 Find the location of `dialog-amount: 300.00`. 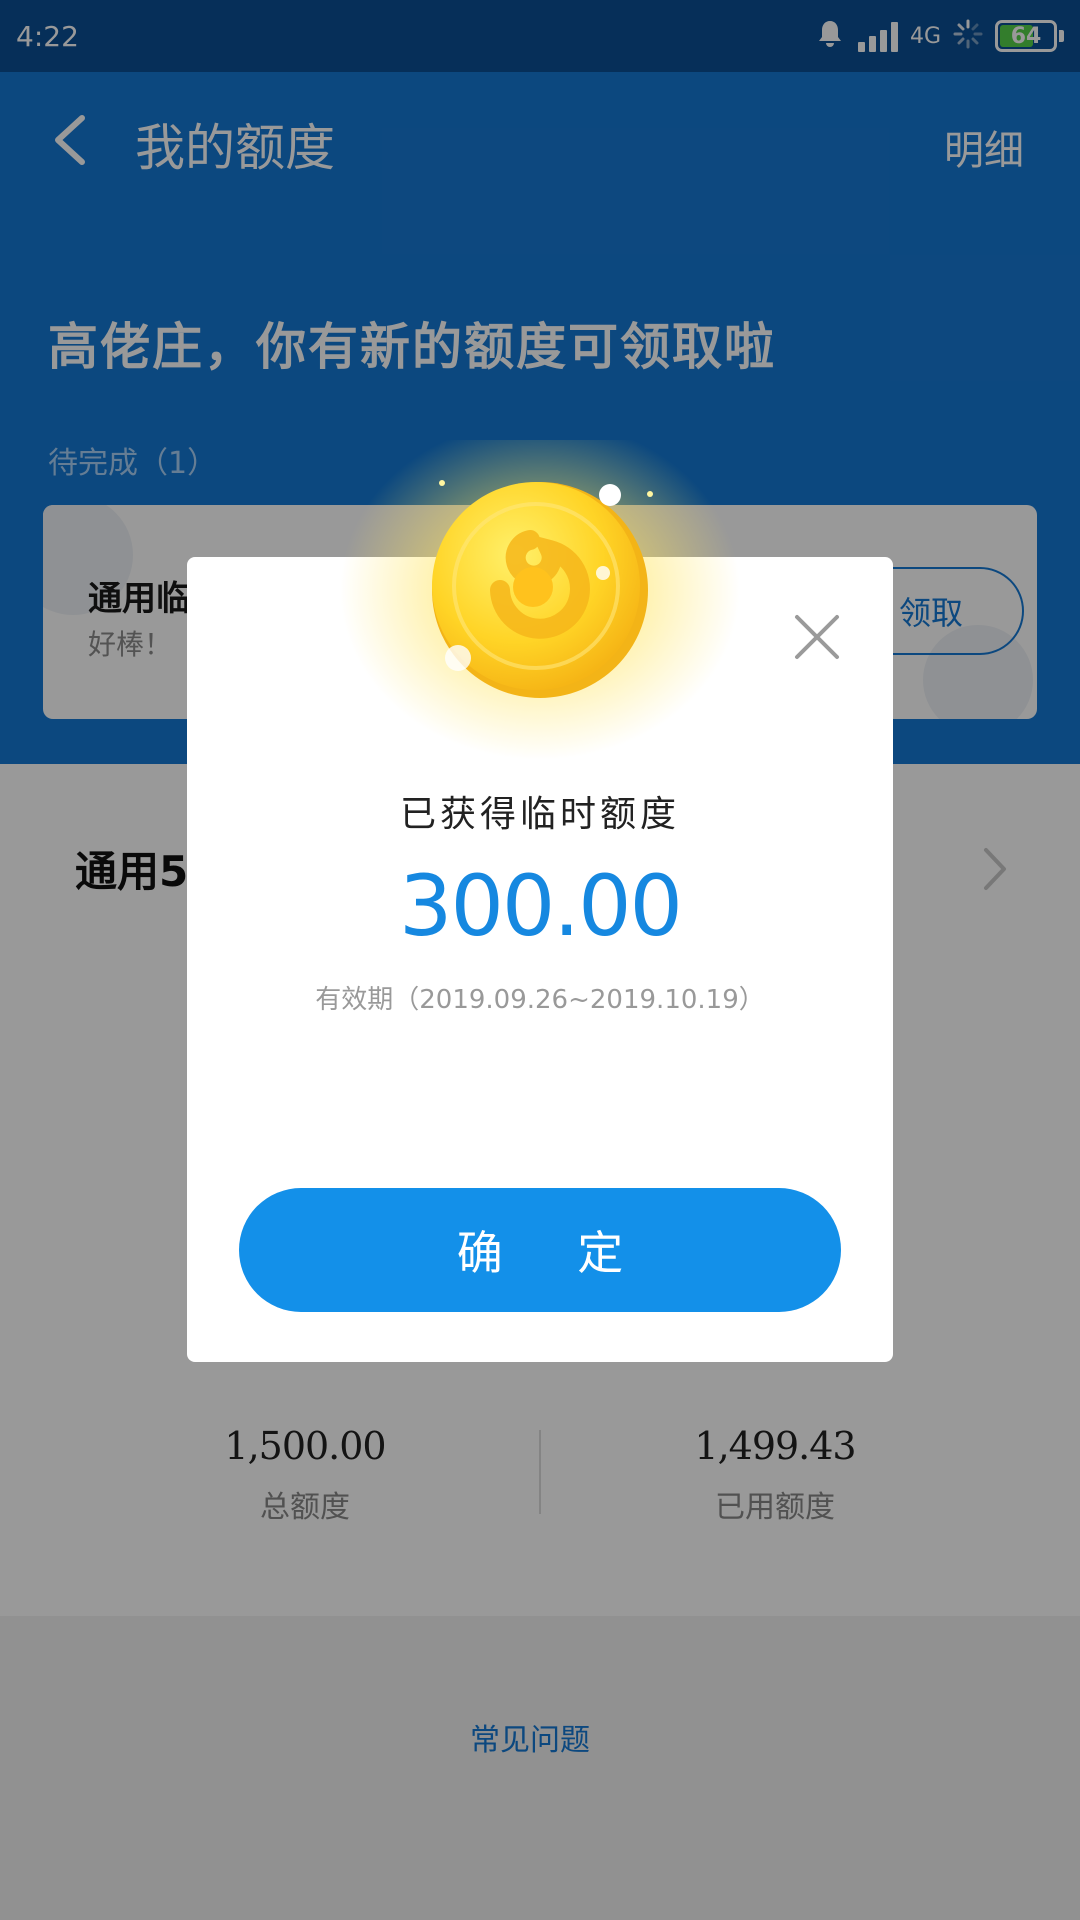

dialog-amount: 300.00 is located at coordinates (541, 906).